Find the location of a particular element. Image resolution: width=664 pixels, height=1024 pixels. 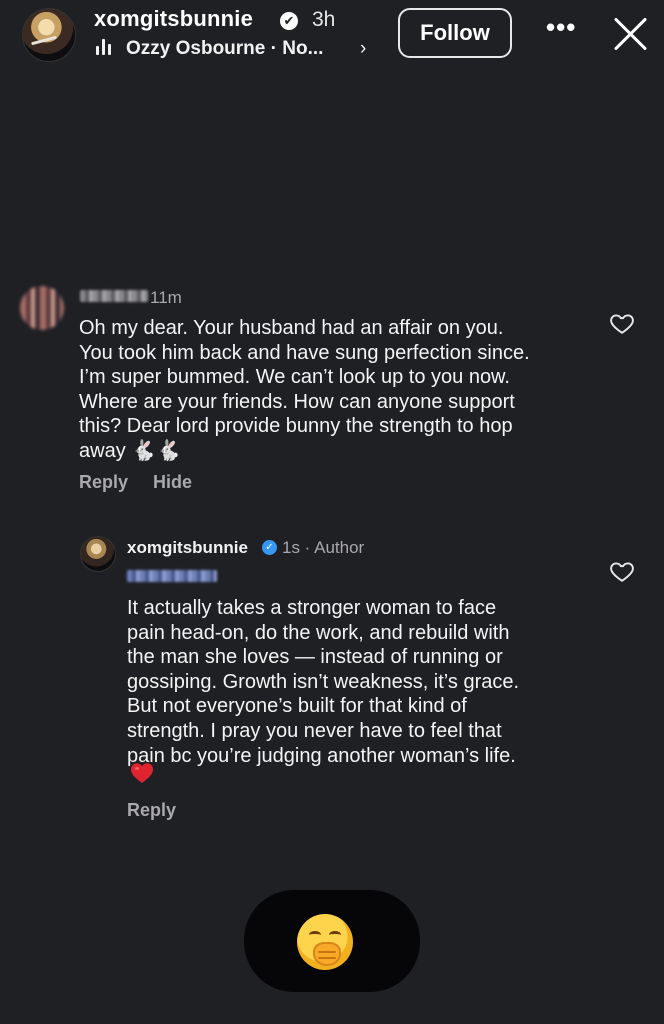

face-with-hand-over-mouth-icon is located at coordinates (325, 942).